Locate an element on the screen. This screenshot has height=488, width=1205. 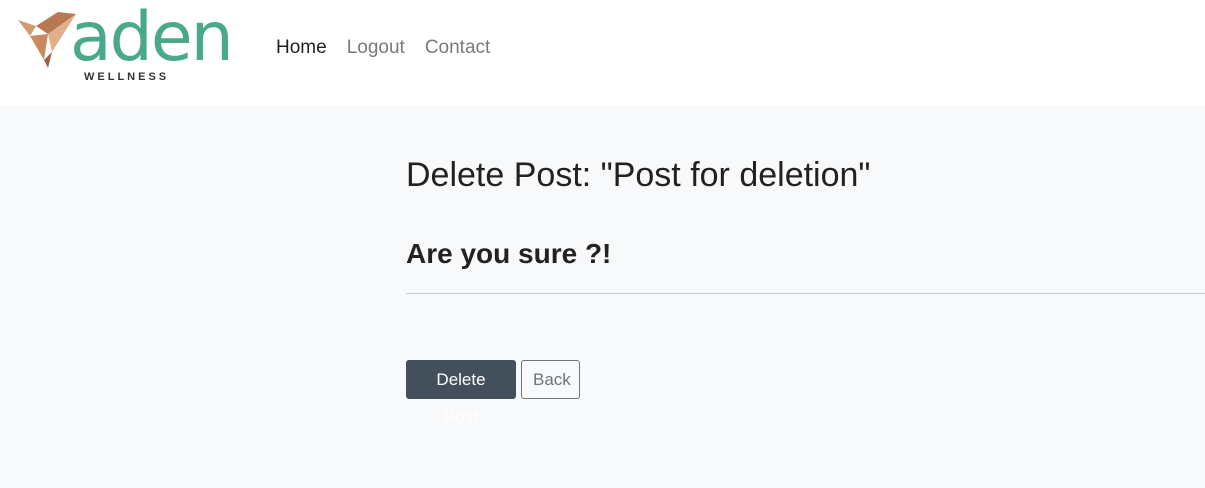
brand-logo: aden WELLNESS is located at coordinates (130, 44).